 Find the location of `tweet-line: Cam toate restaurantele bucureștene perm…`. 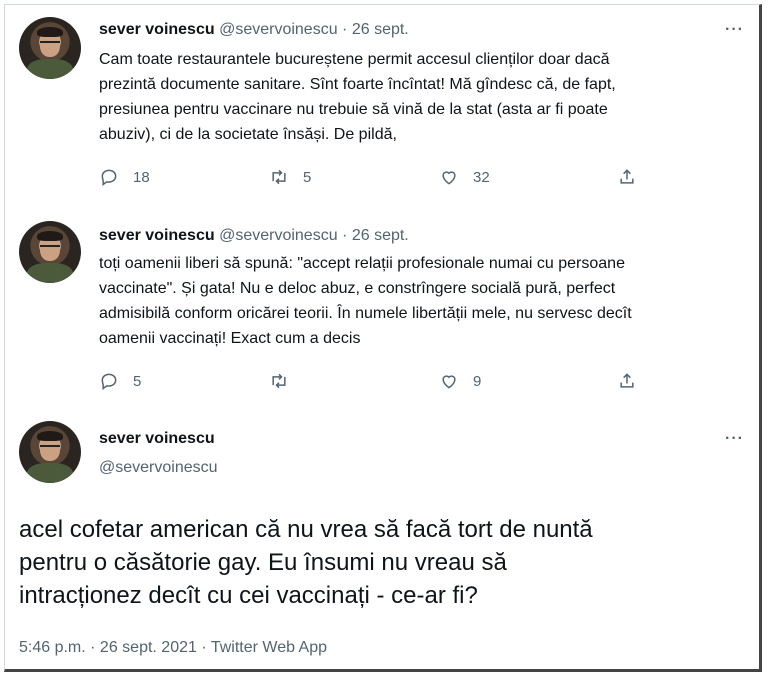

tweet-line: Cam toate restaurantele bucureștene perm… is located at coordinates (354, 59).